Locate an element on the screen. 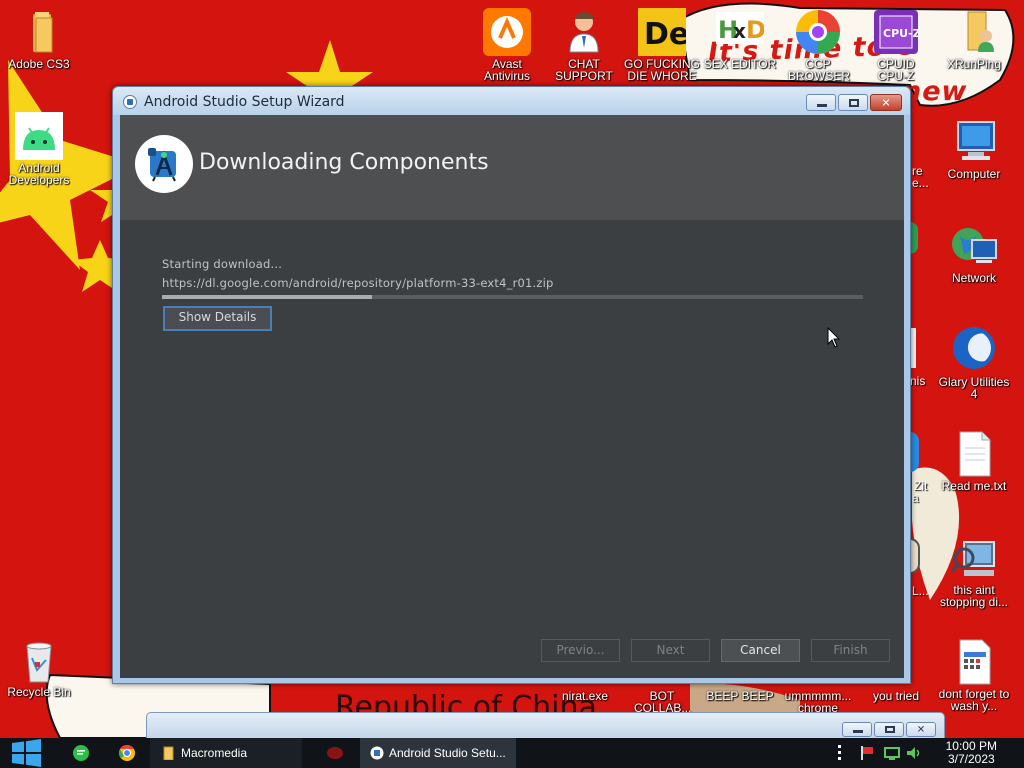 This screenshot has height=768, width=1024. desktop-icon-label: ummmmm... chrome is located at coordinates (818, 702).